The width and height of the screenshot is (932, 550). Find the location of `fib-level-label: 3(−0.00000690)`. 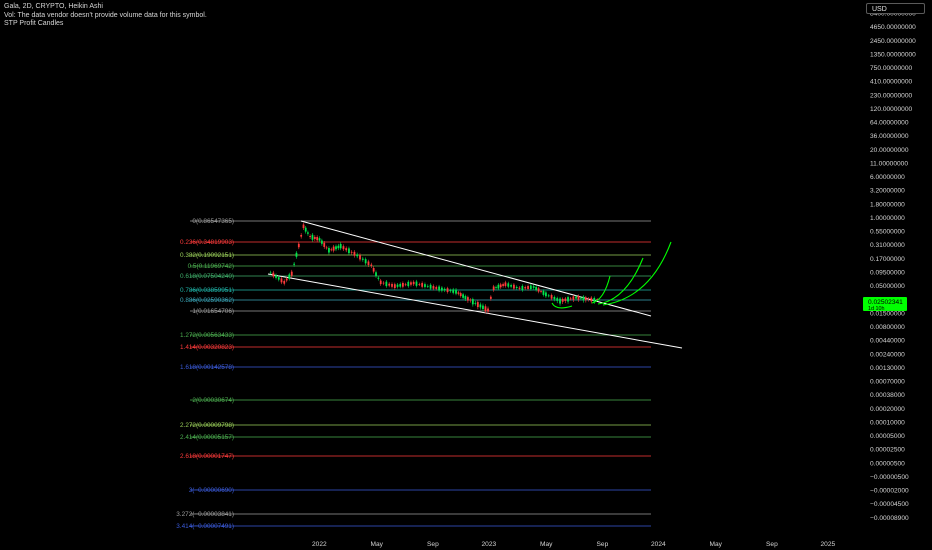

fib-level-label: 3(−0.00000690) is located at coordinates (211, 490).